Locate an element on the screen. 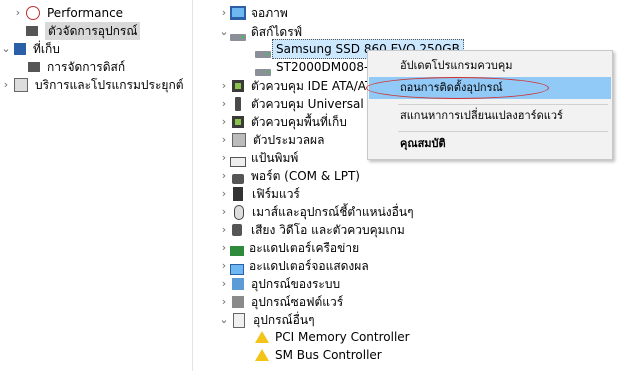  device-category-keyboards: › แป้นพิมพ์ is located at coordinates (258, 158).